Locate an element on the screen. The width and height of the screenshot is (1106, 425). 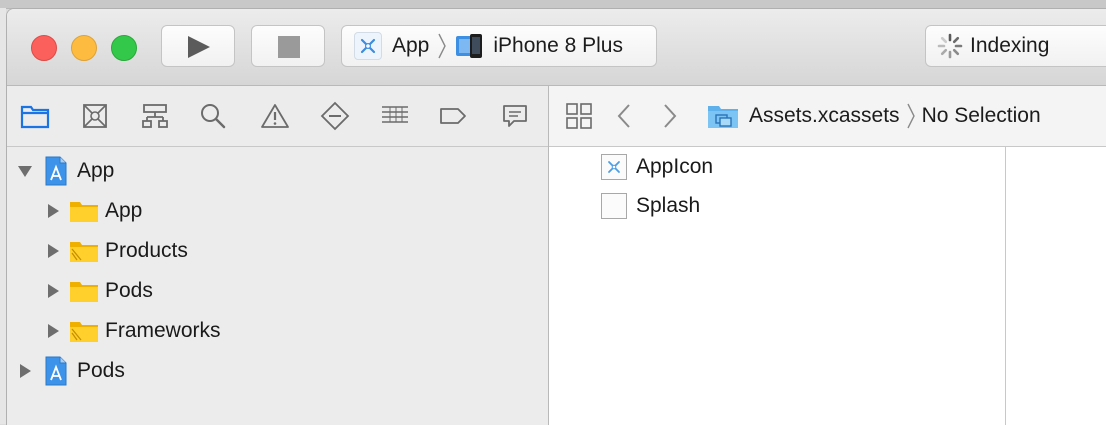
scheme-selector: App iPhone 8 Plus is located at coordinates (499, 46).